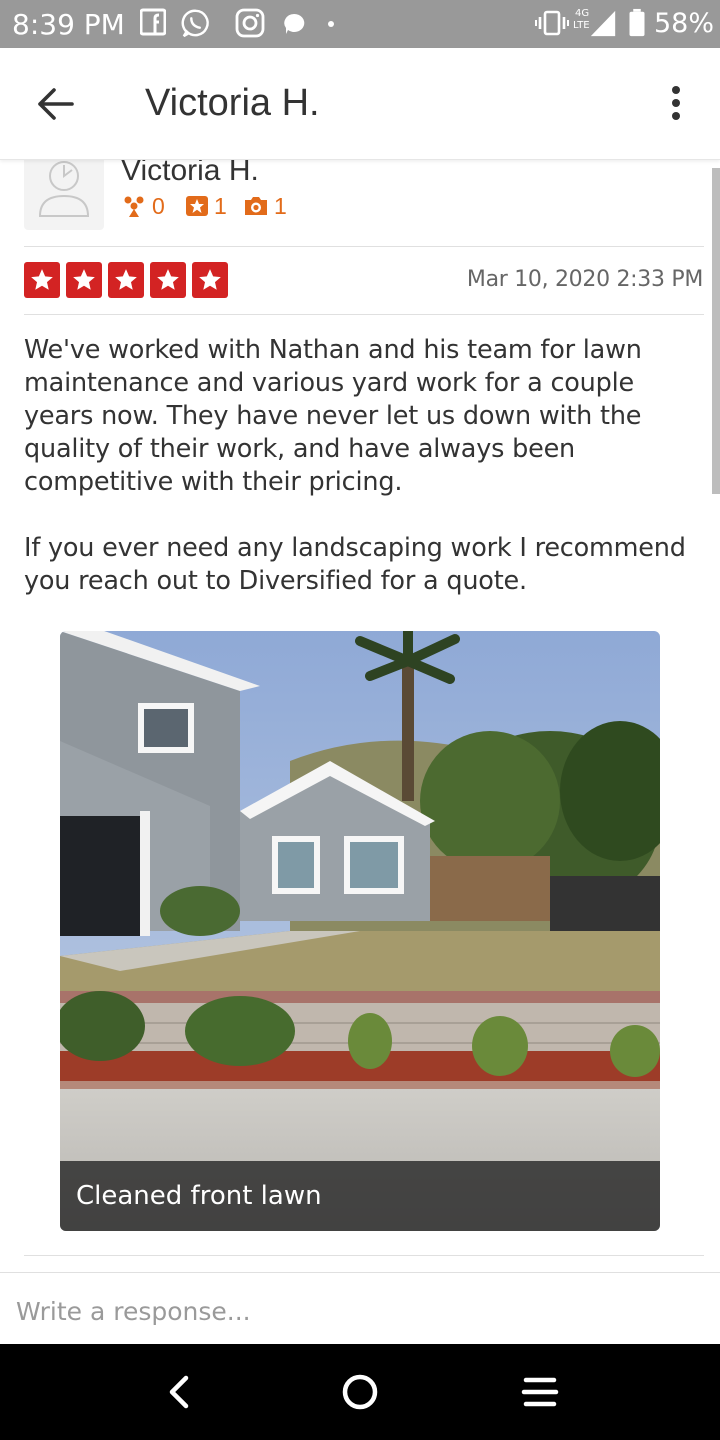 Image resolution: width=720 pixels, height=1440 pixels. Describe the element at coordinates (64, 189) in the screenshot. I see `user-placeholder-icon` at that location.